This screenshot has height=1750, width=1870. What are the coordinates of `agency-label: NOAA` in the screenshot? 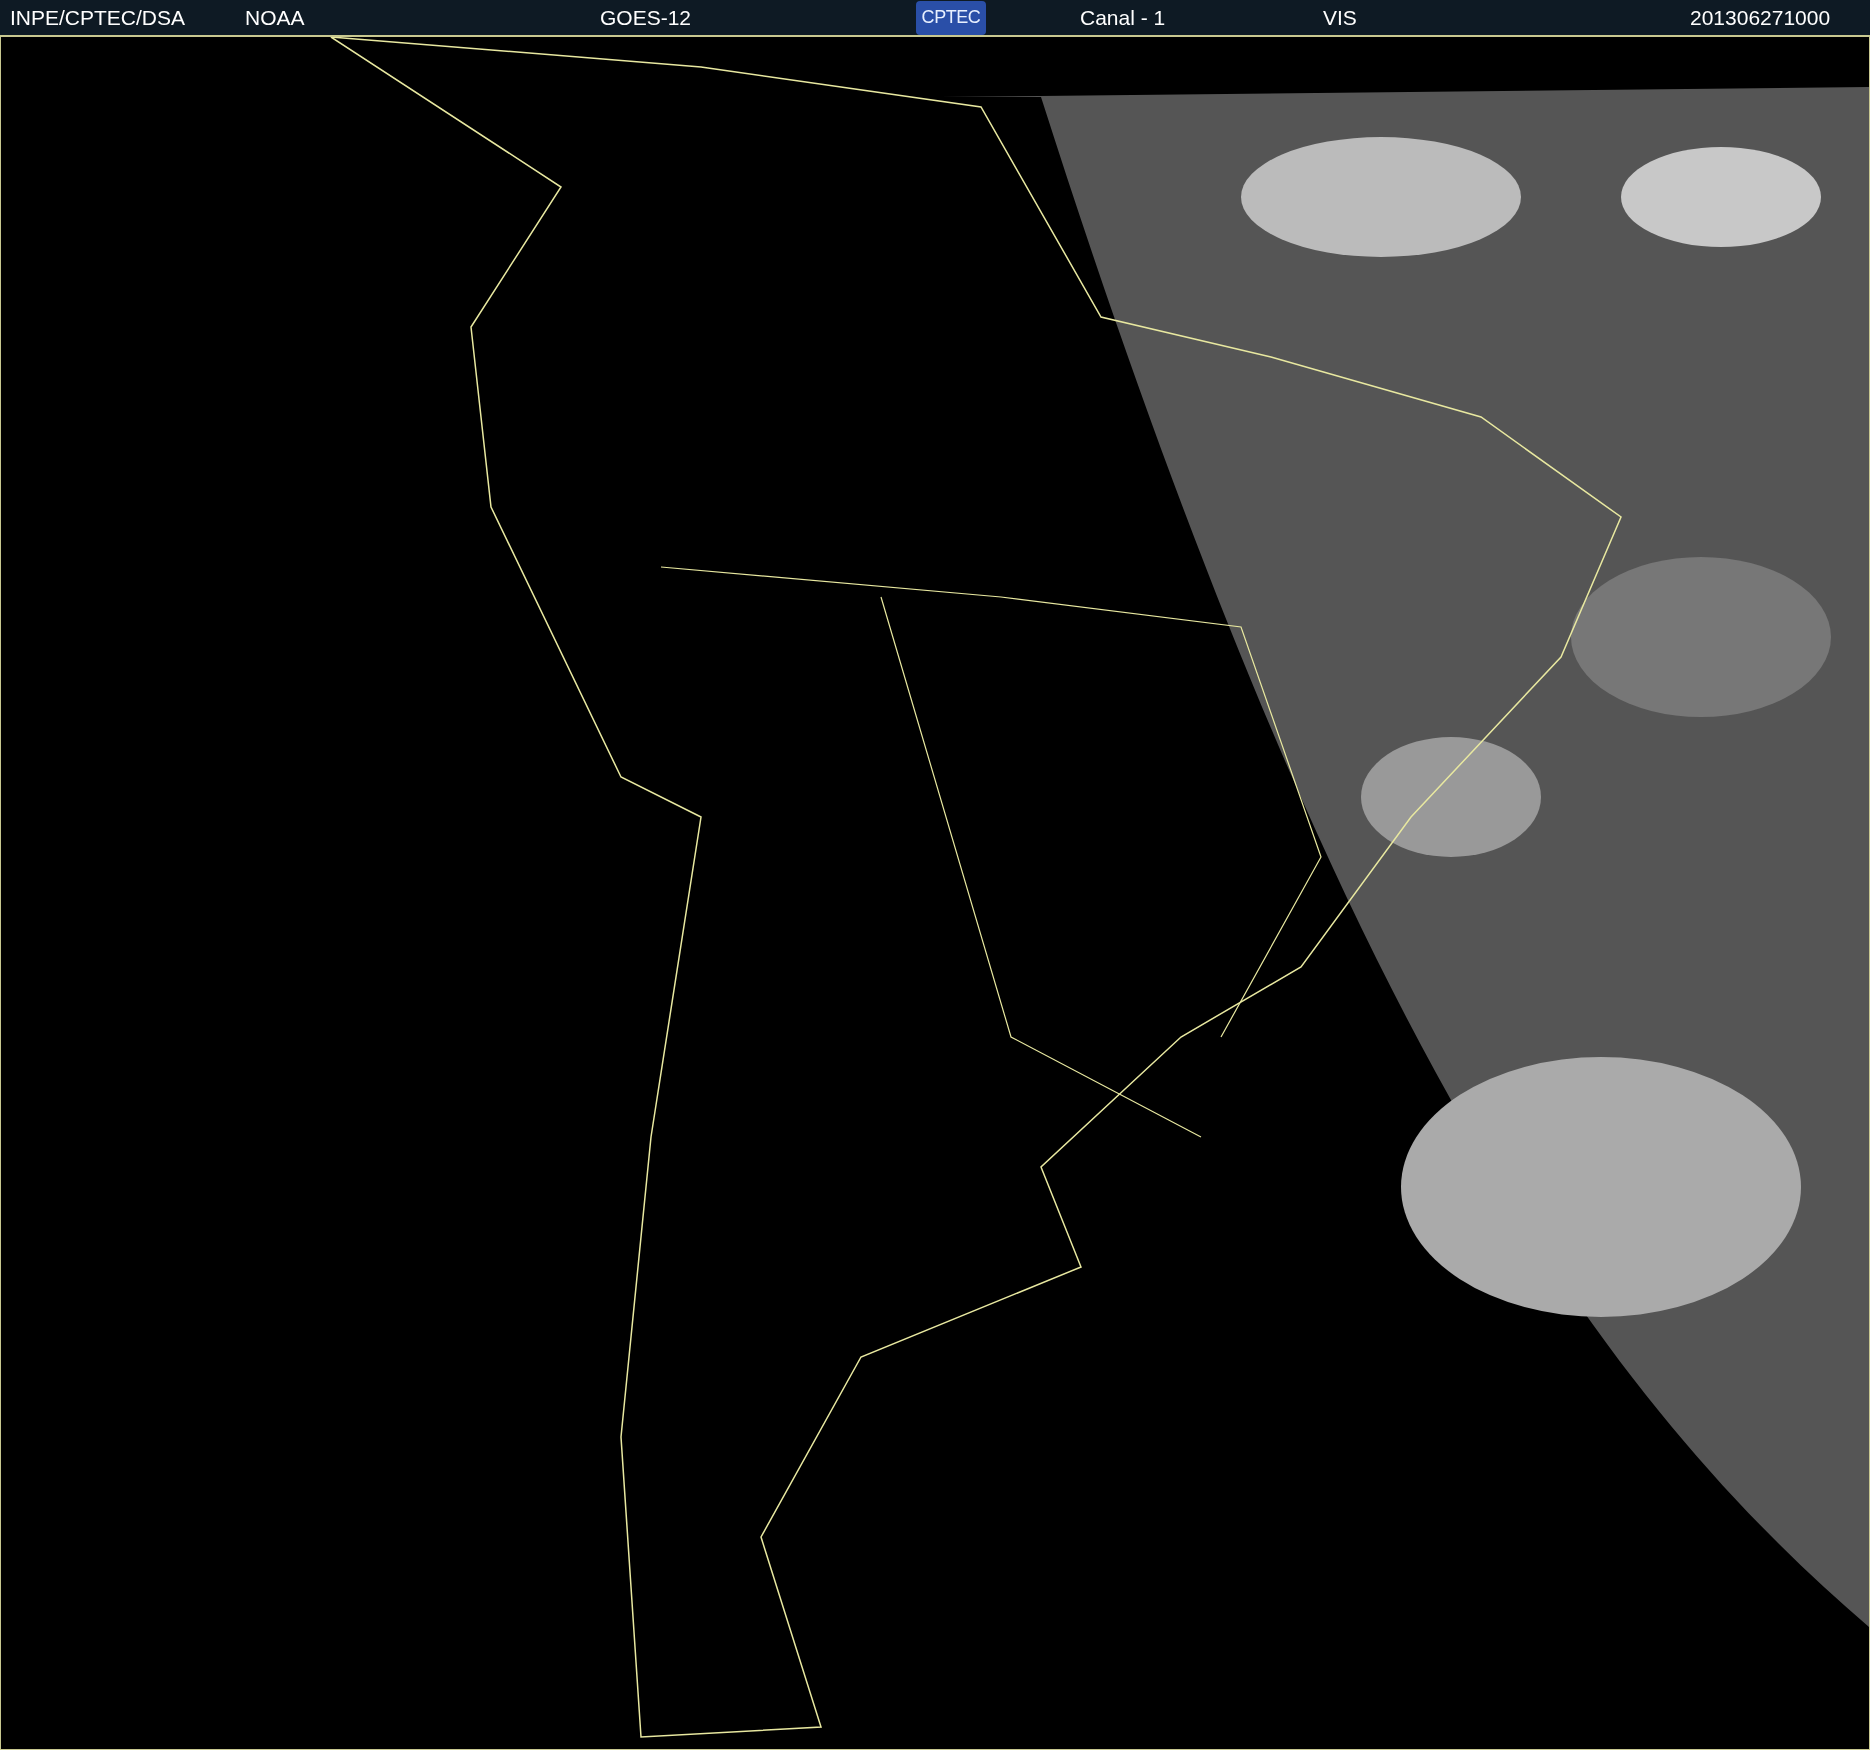 It's located at (275, 17).